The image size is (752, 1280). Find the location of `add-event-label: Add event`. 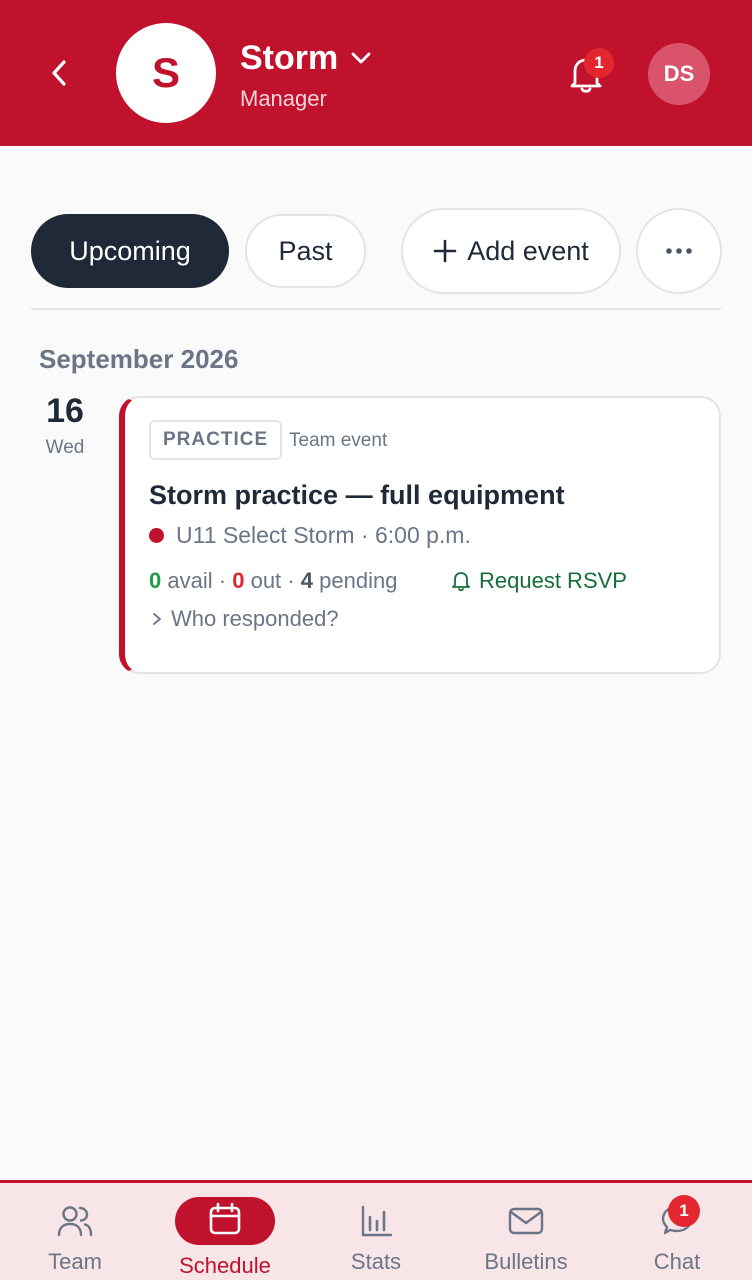

add-event-label: Add event is located at coordinates (528, 250).